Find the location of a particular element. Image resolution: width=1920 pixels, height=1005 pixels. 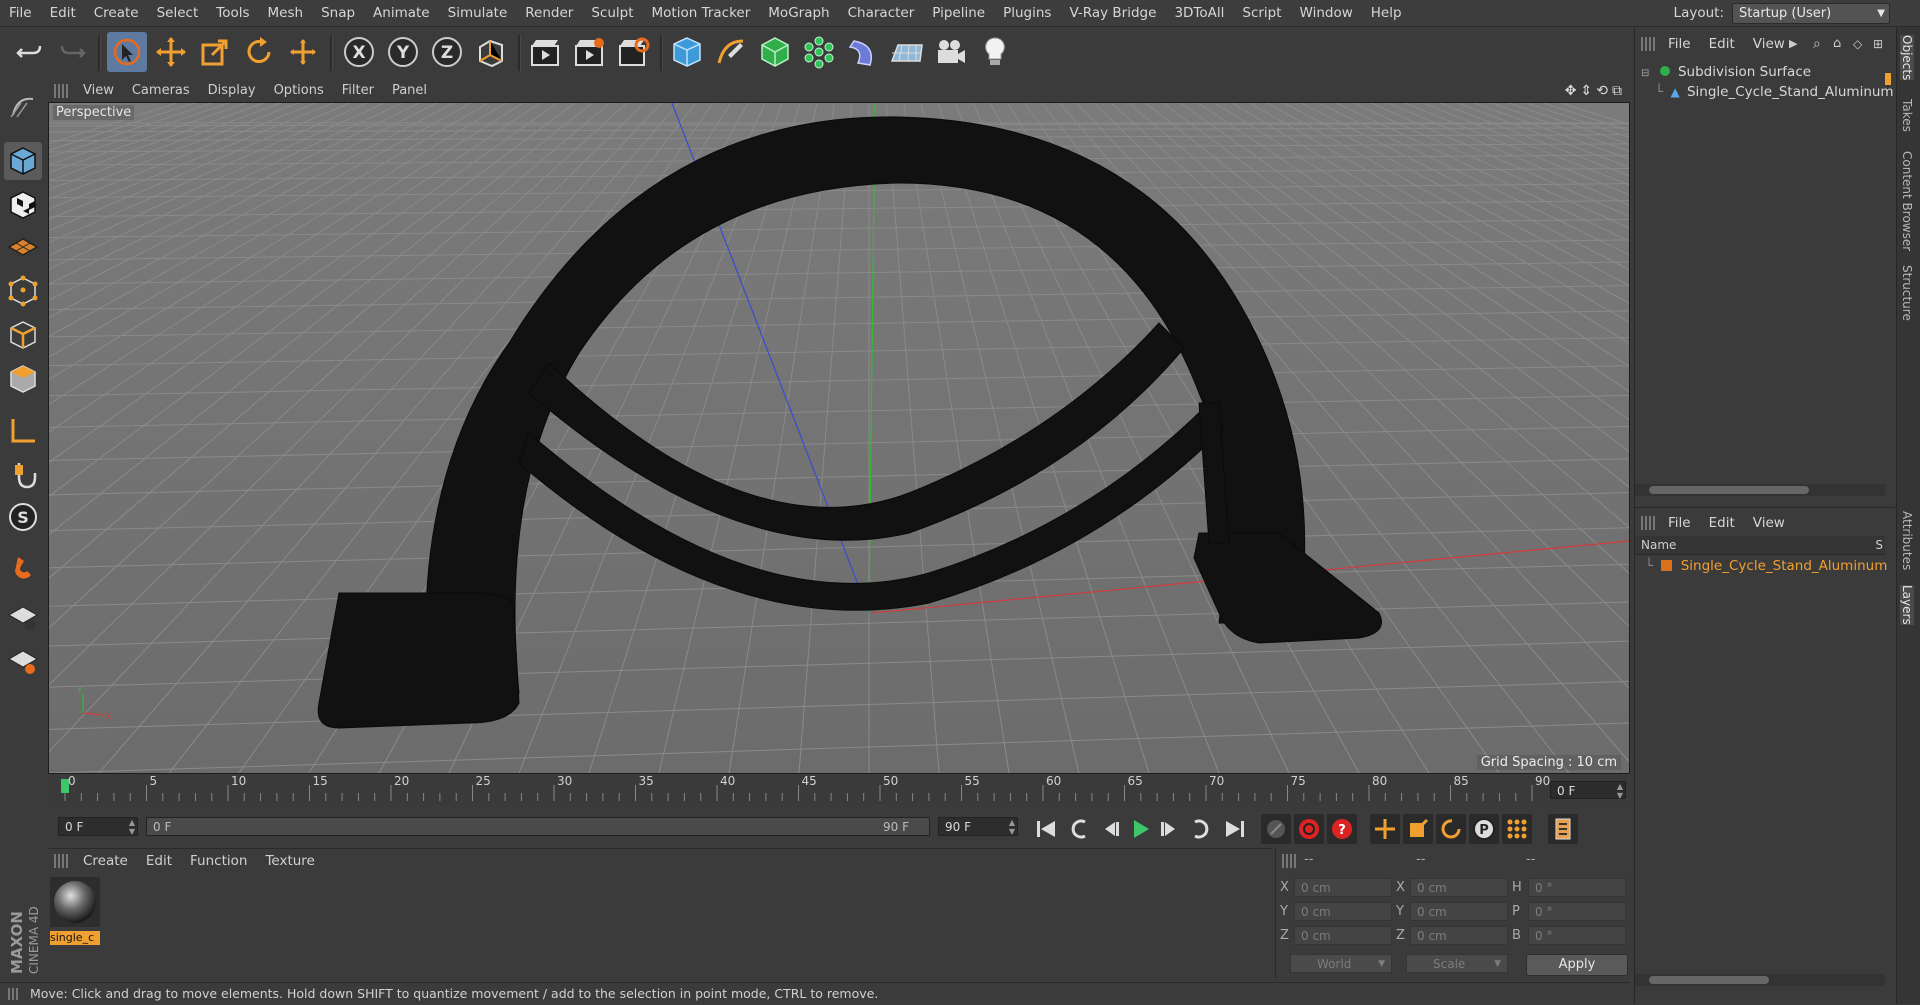

go-to-start-icon is located at coordinates (1046, 829).